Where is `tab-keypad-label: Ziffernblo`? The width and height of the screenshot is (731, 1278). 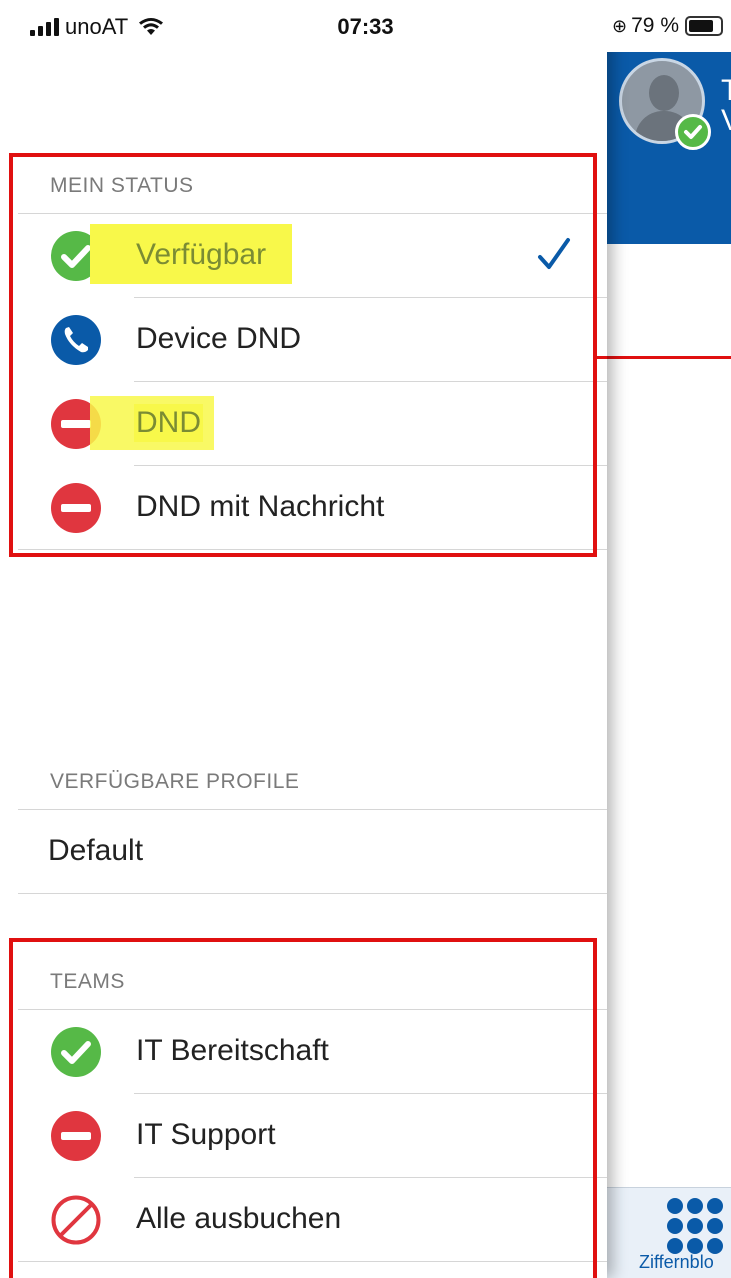
tab-keypad-label: Ziffernblo is located at coordinates (676, 1262).